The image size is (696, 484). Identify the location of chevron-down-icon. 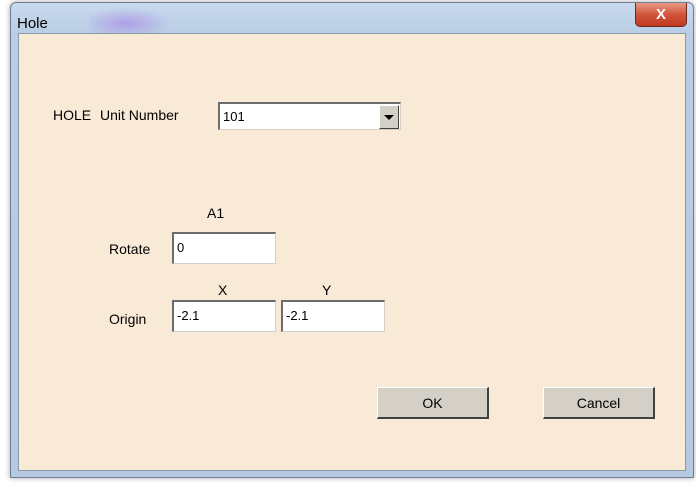
(389, 117).